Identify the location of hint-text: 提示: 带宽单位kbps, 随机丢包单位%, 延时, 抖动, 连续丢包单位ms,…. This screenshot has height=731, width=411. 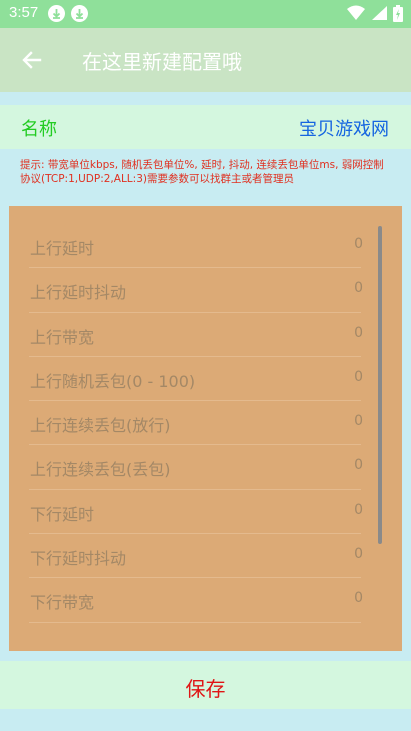
(202, 172).